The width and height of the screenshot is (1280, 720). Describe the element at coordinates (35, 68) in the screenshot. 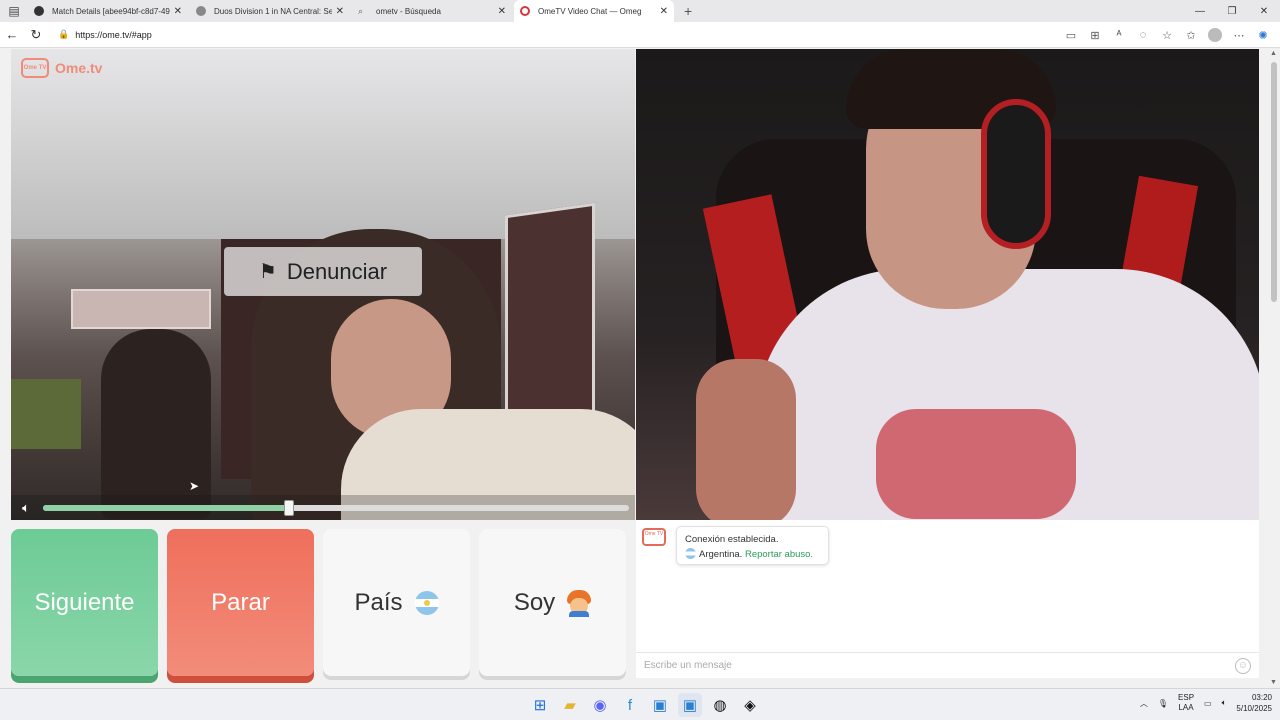

I see `ometv-logo-mark: Ome TV` at that location.